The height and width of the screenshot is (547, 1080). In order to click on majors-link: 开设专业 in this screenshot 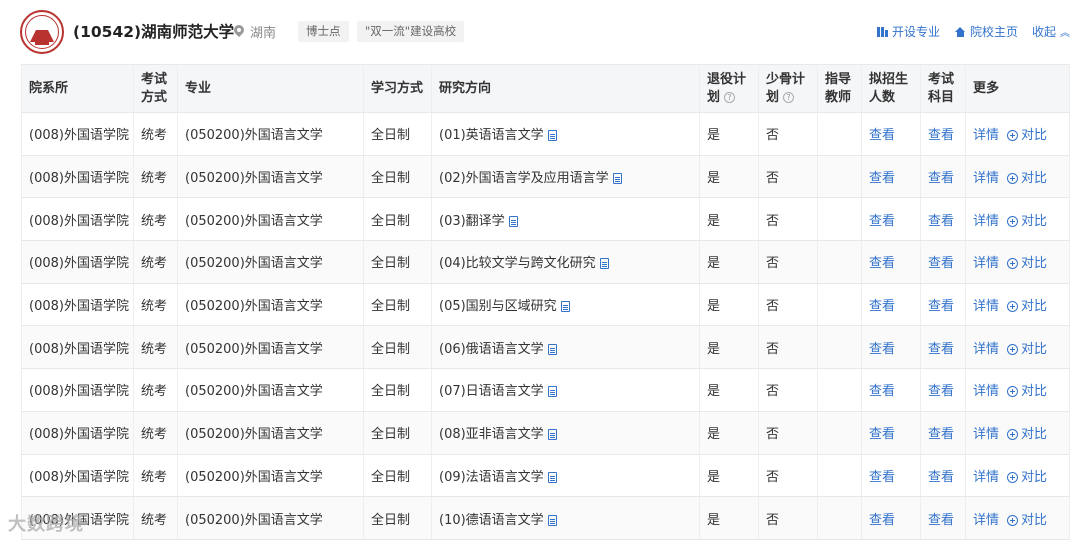, I will do `click(908, 31)`.